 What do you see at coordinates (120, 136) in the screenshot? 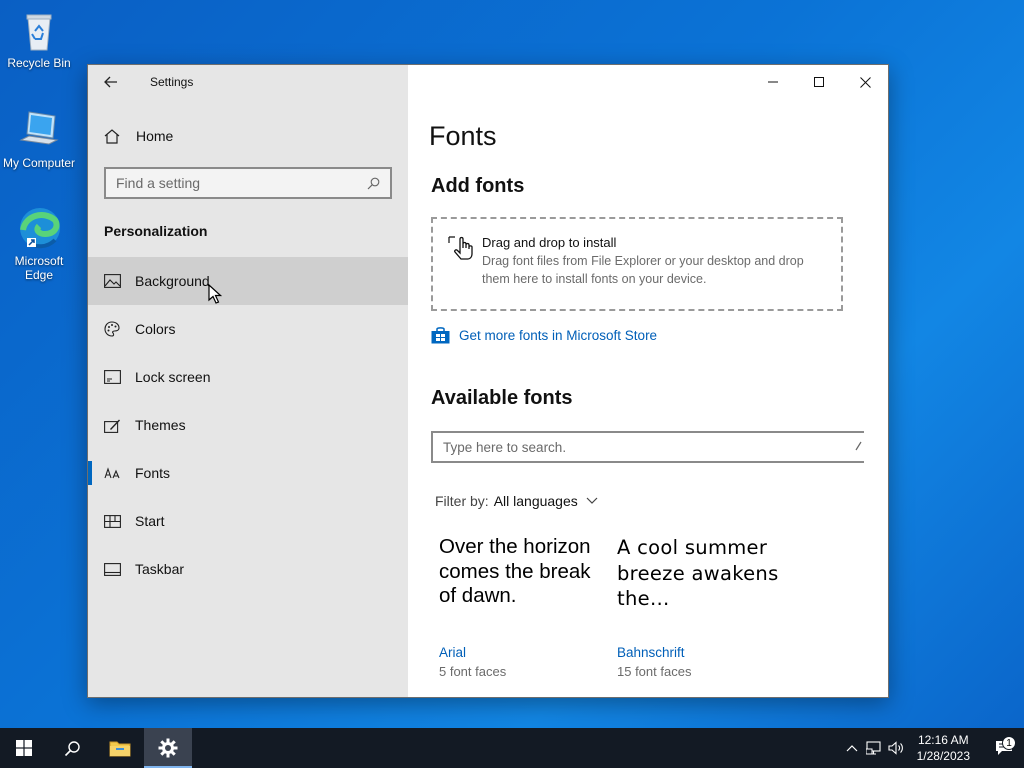
I see `home-icon` at bounding box center [120, 136].